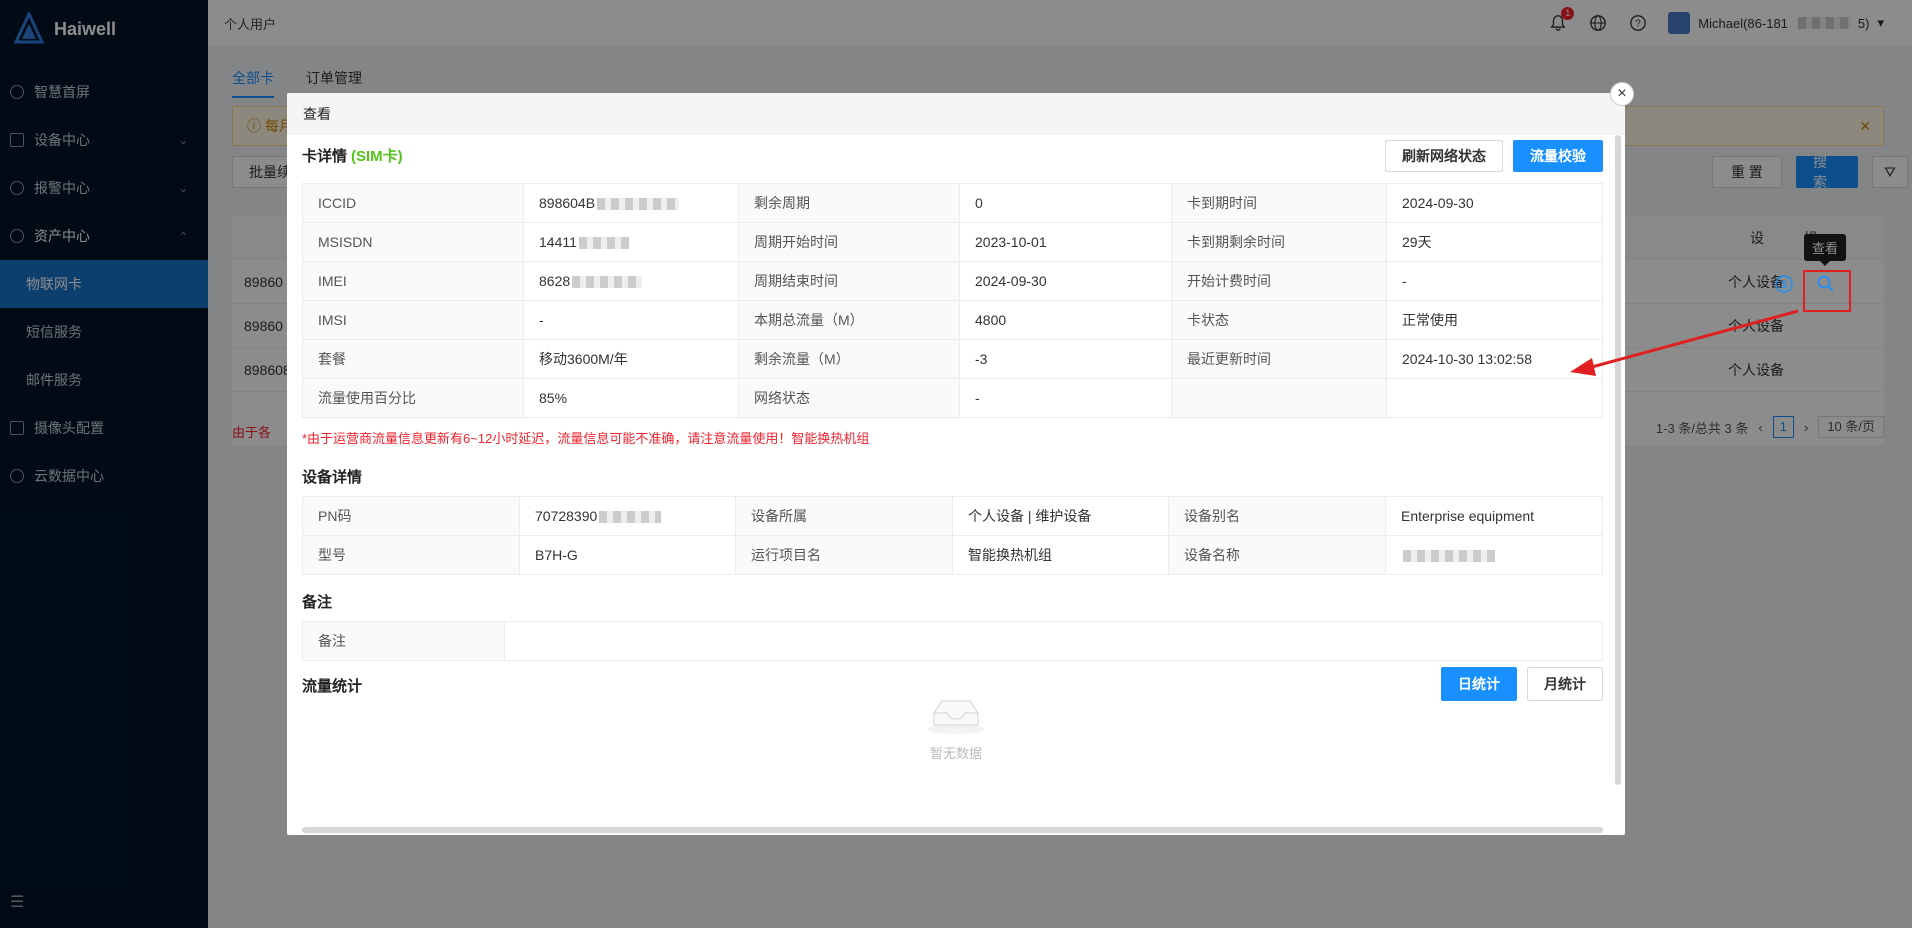 This screenshot has width=1912, height=928. Describe the element at coordinates (849, 359) in the screenshot. I see `field-label: 剩余流量（M）` at that location.